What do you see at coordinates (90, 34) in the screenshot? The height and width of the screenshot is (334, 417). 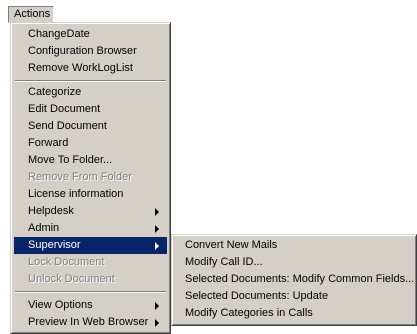 I see `menu-item-changedate: ChangeDate` at bounding box center [90, 34].